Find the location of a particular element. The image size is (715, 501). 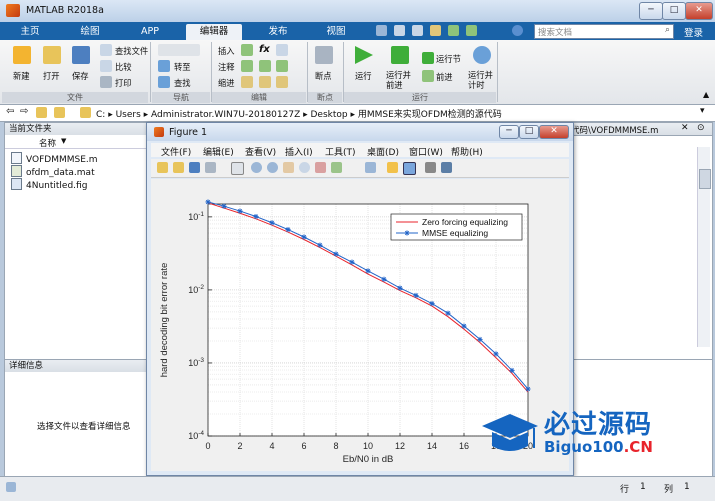

indent-button: 缩进 is located at coordinates (226, 83).